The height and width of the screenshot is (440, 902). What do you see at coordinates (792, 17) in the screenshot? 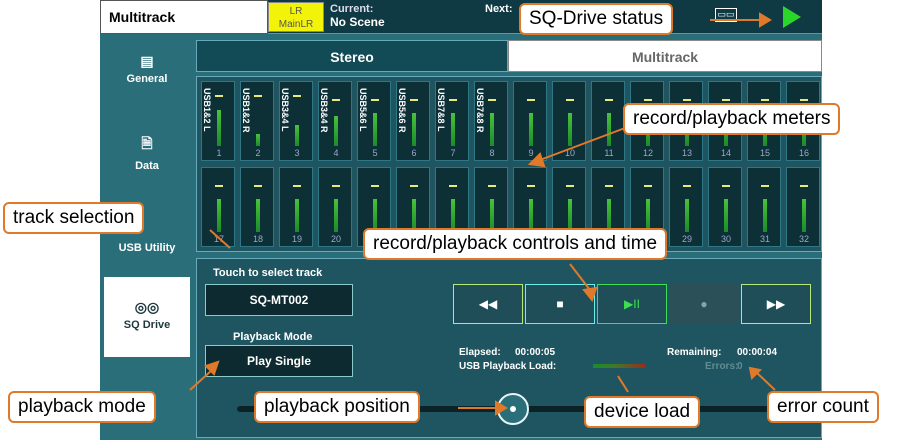
I see `play-status-icon` at bounding box center [792, 17].